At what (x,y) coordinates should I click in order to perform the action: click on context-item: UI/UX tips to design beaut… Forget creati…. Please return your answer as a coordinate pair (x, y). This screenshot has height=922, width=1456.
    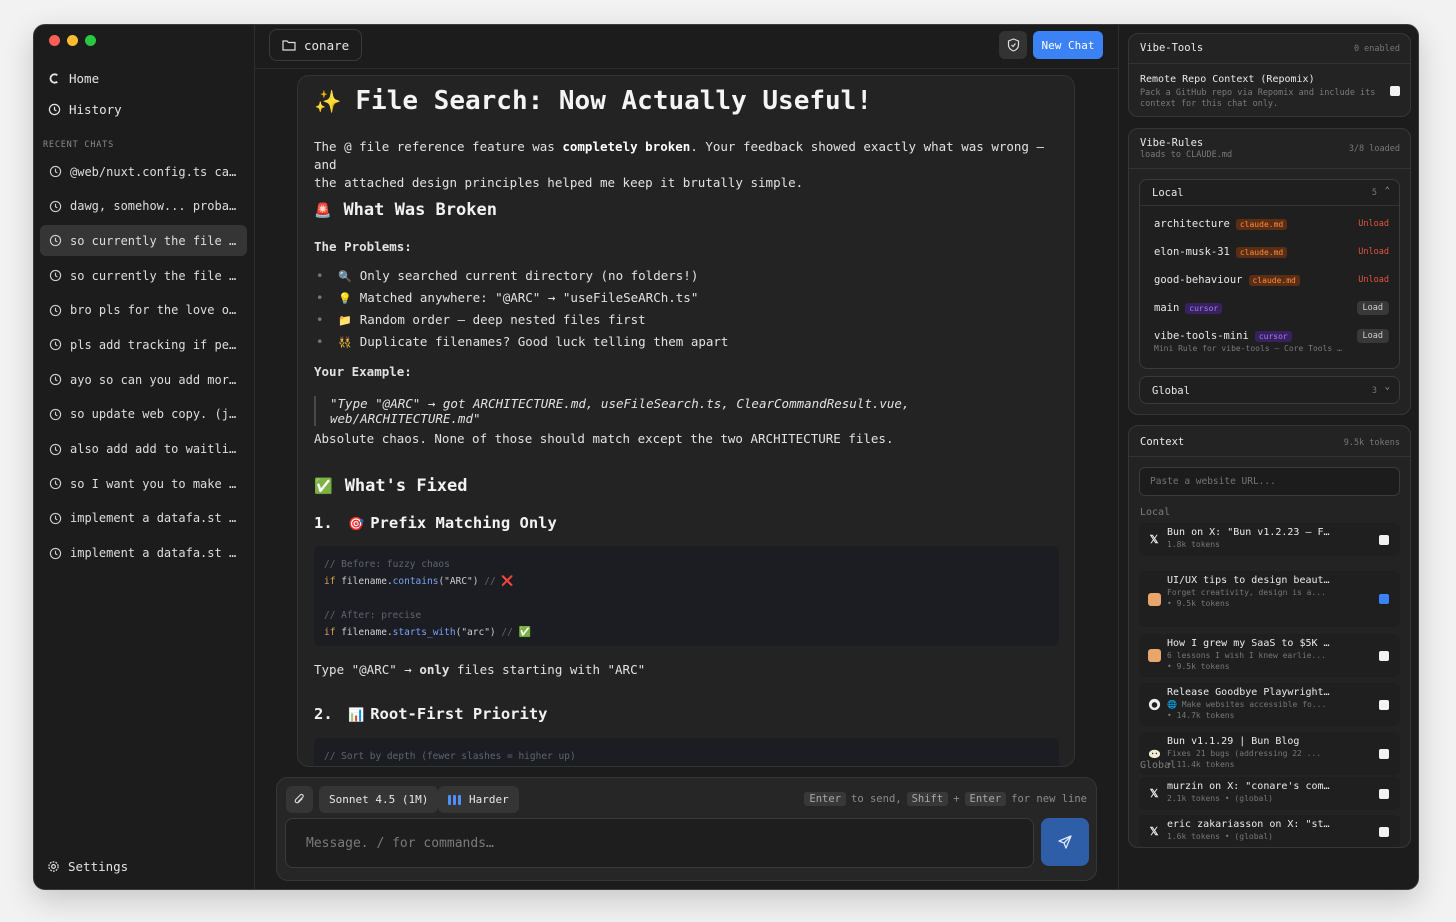
    Looking at the image, I should click on (1269, 599).